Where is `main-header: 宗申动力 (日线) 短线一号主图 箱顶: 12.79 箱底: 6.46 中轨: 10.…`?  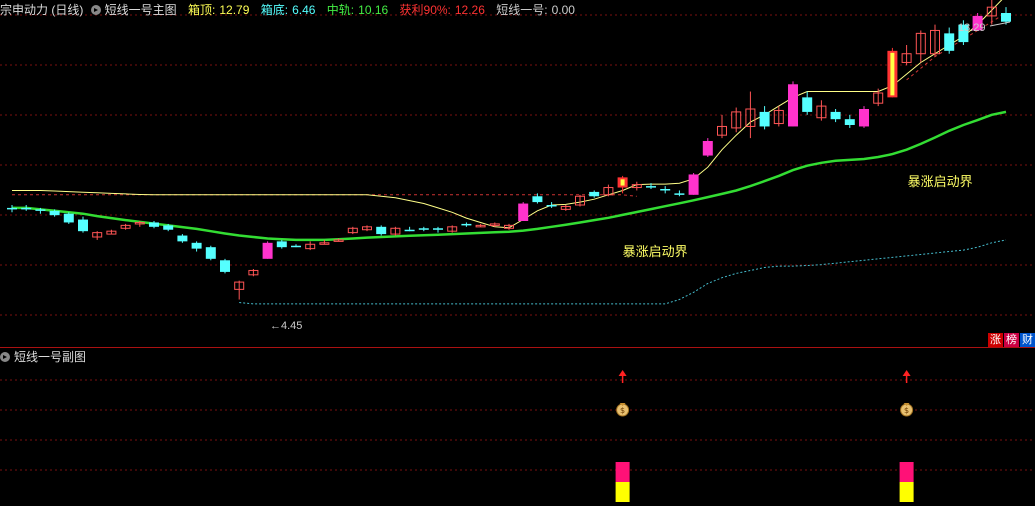 main-header: 宗申动力 (日线) 短线一号主图 箱顶: 12.79 箱底: 6.46 中轨: 10.… is located at coordinates (291, 10).